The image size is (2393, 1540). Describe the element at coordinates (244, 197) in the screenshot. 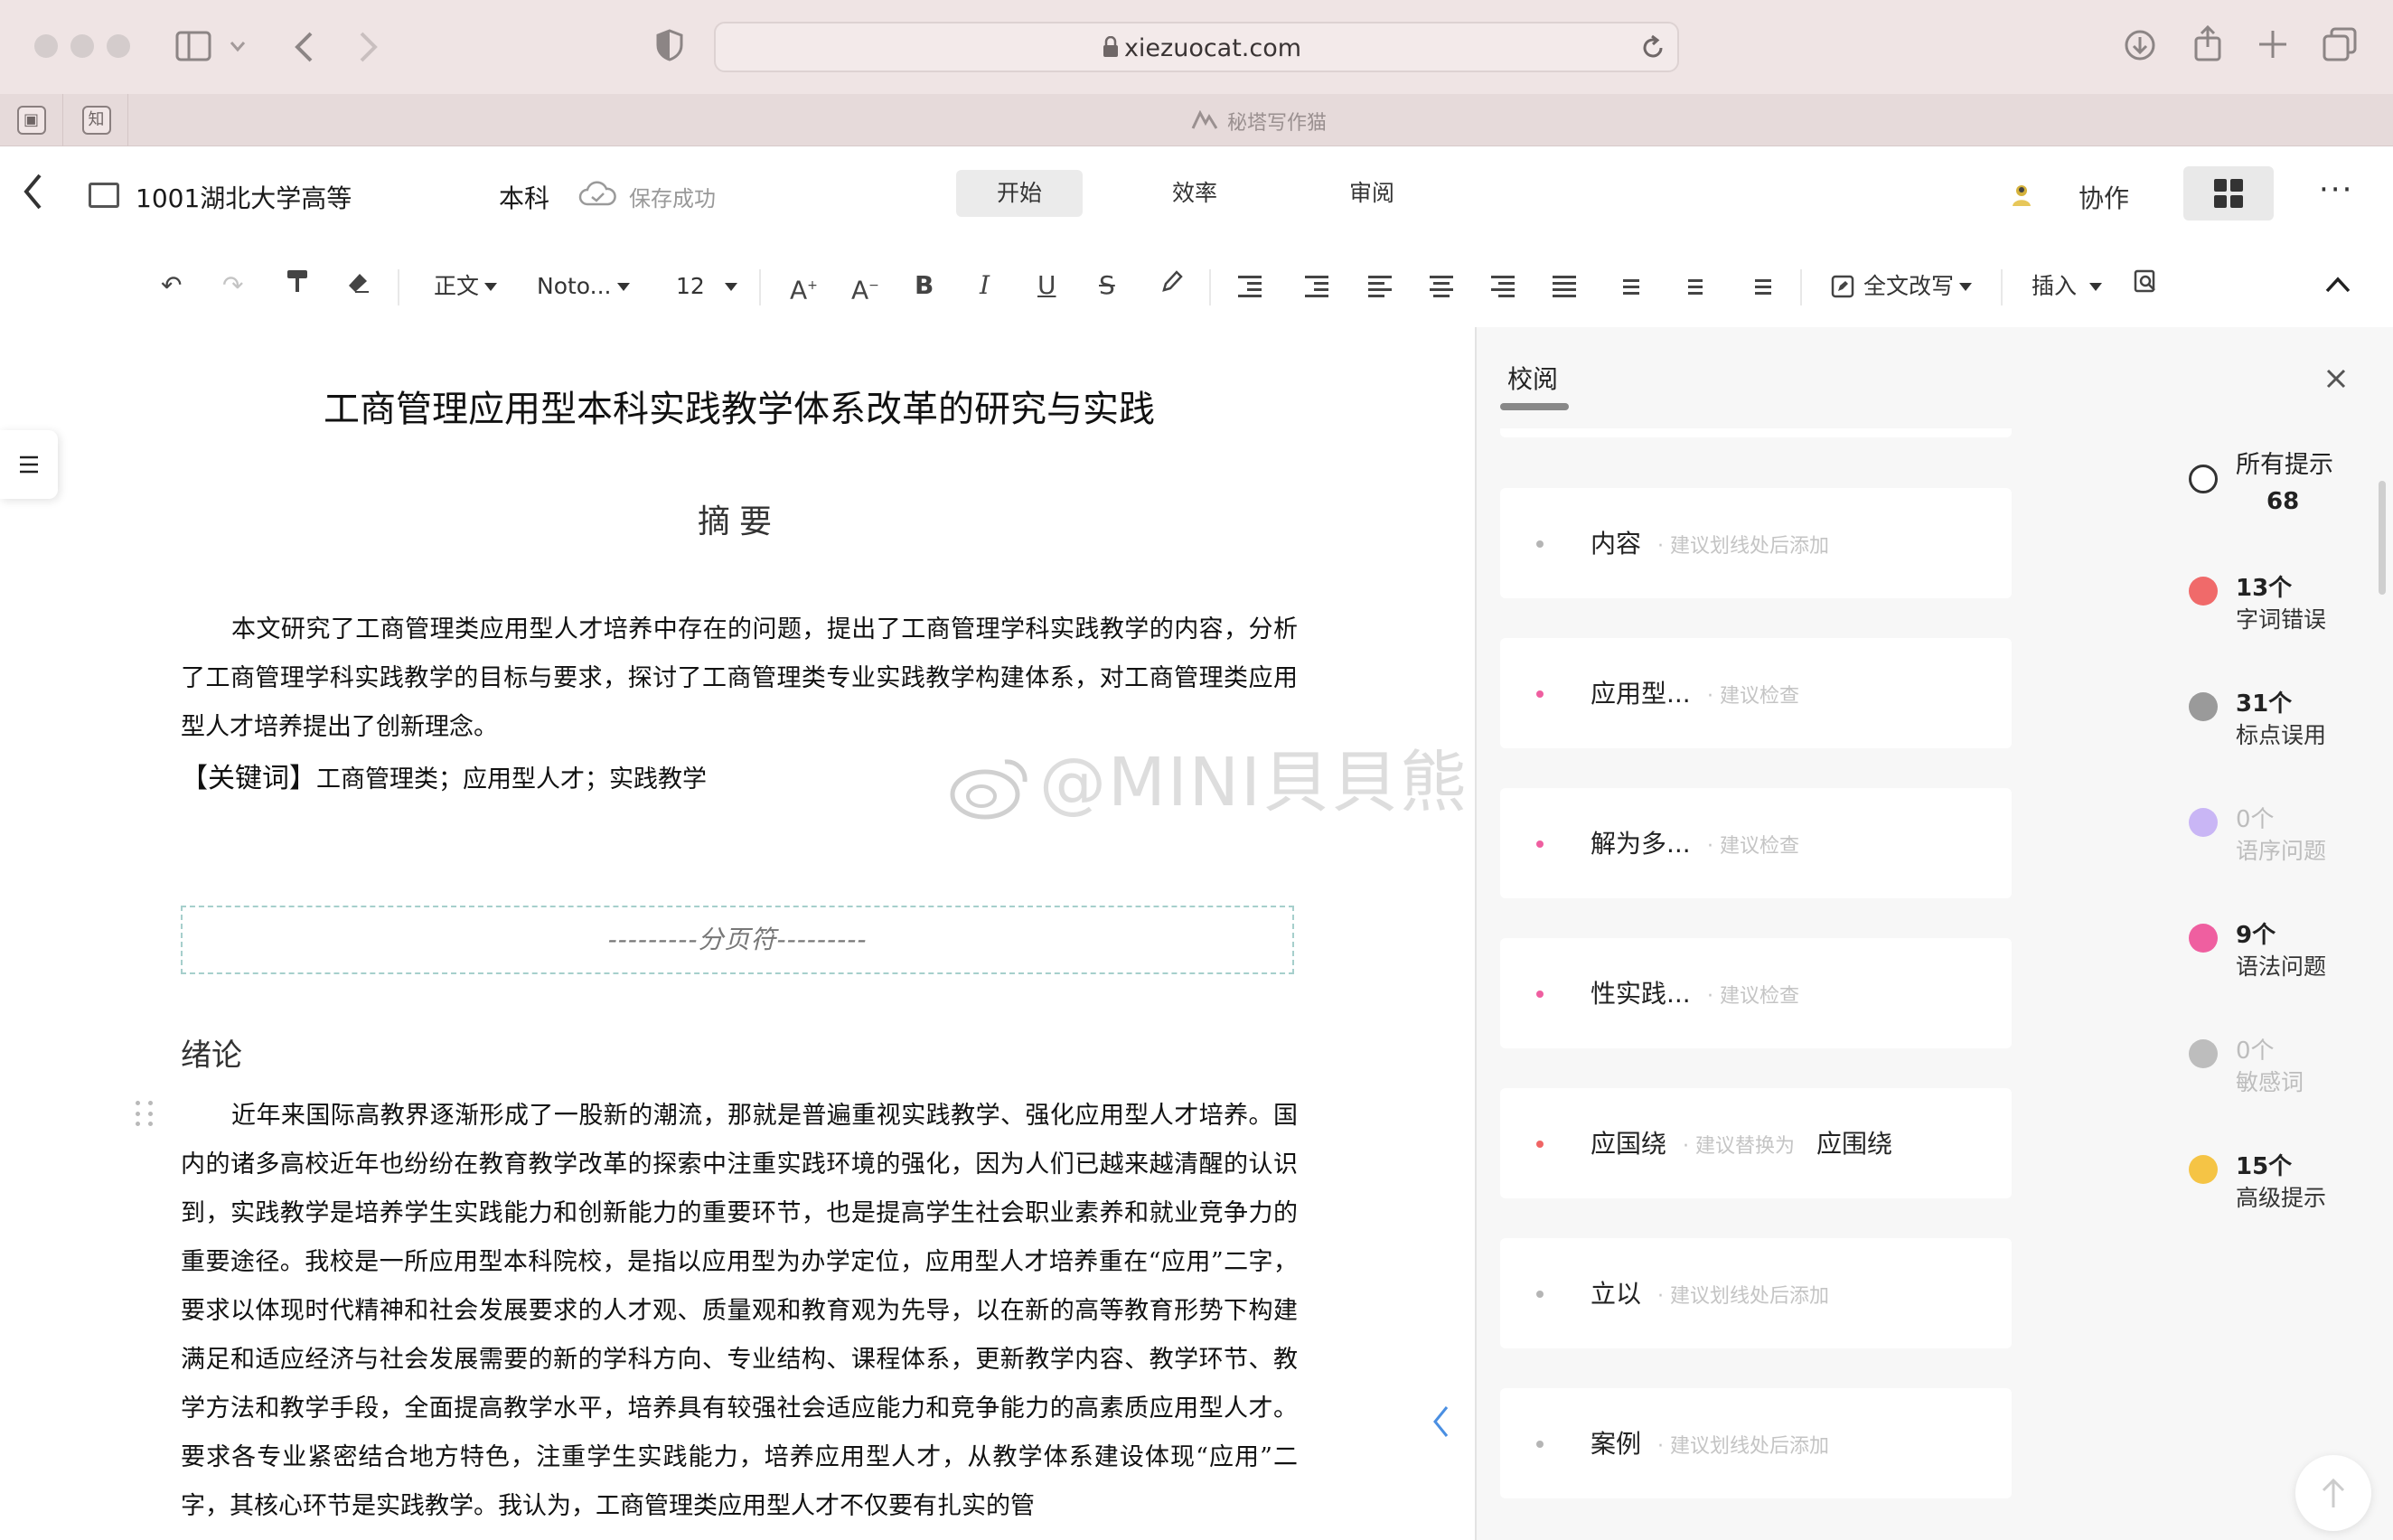

I see `doc-title: 1001湖北大学高等` at that location.